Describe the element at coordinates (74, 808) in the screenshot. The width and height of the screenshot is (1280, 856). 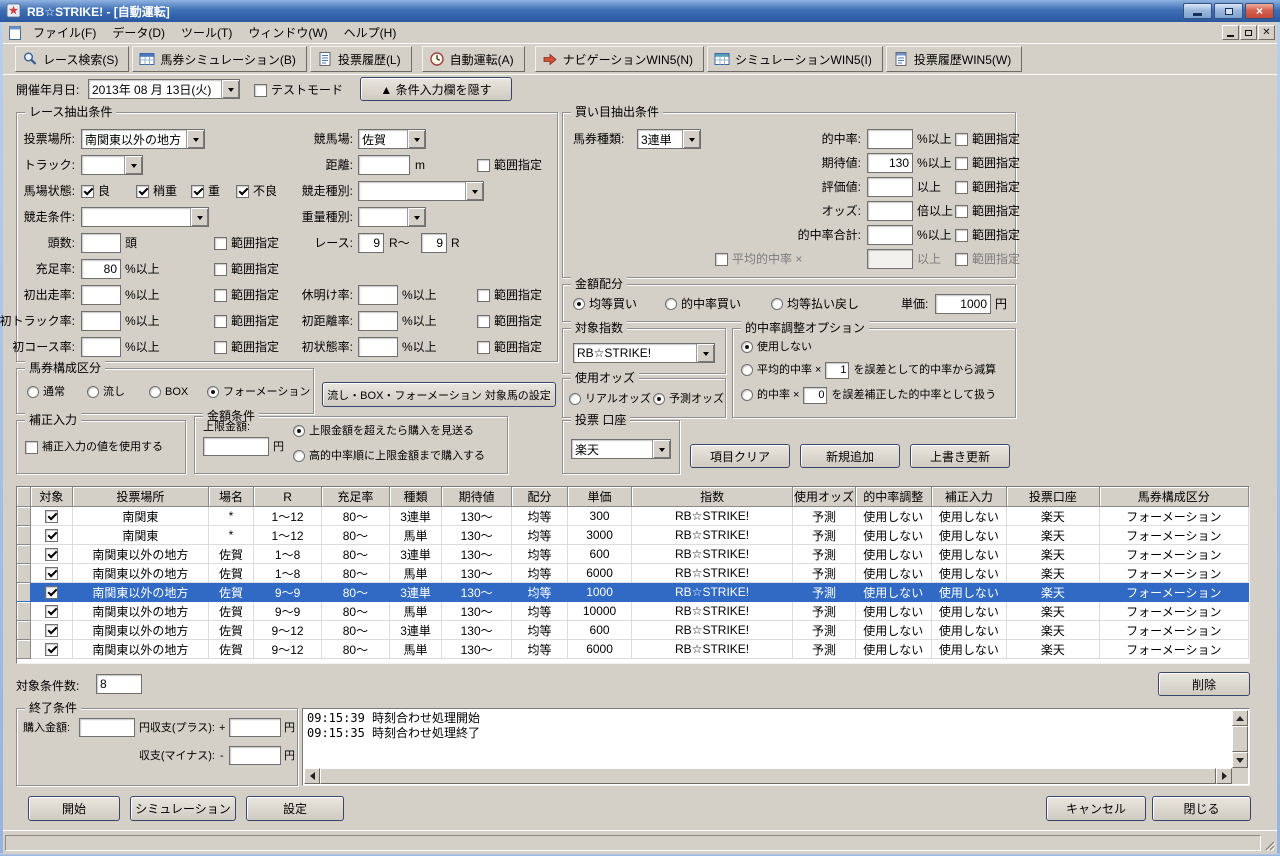
I see `start-button: 開始` at that location.